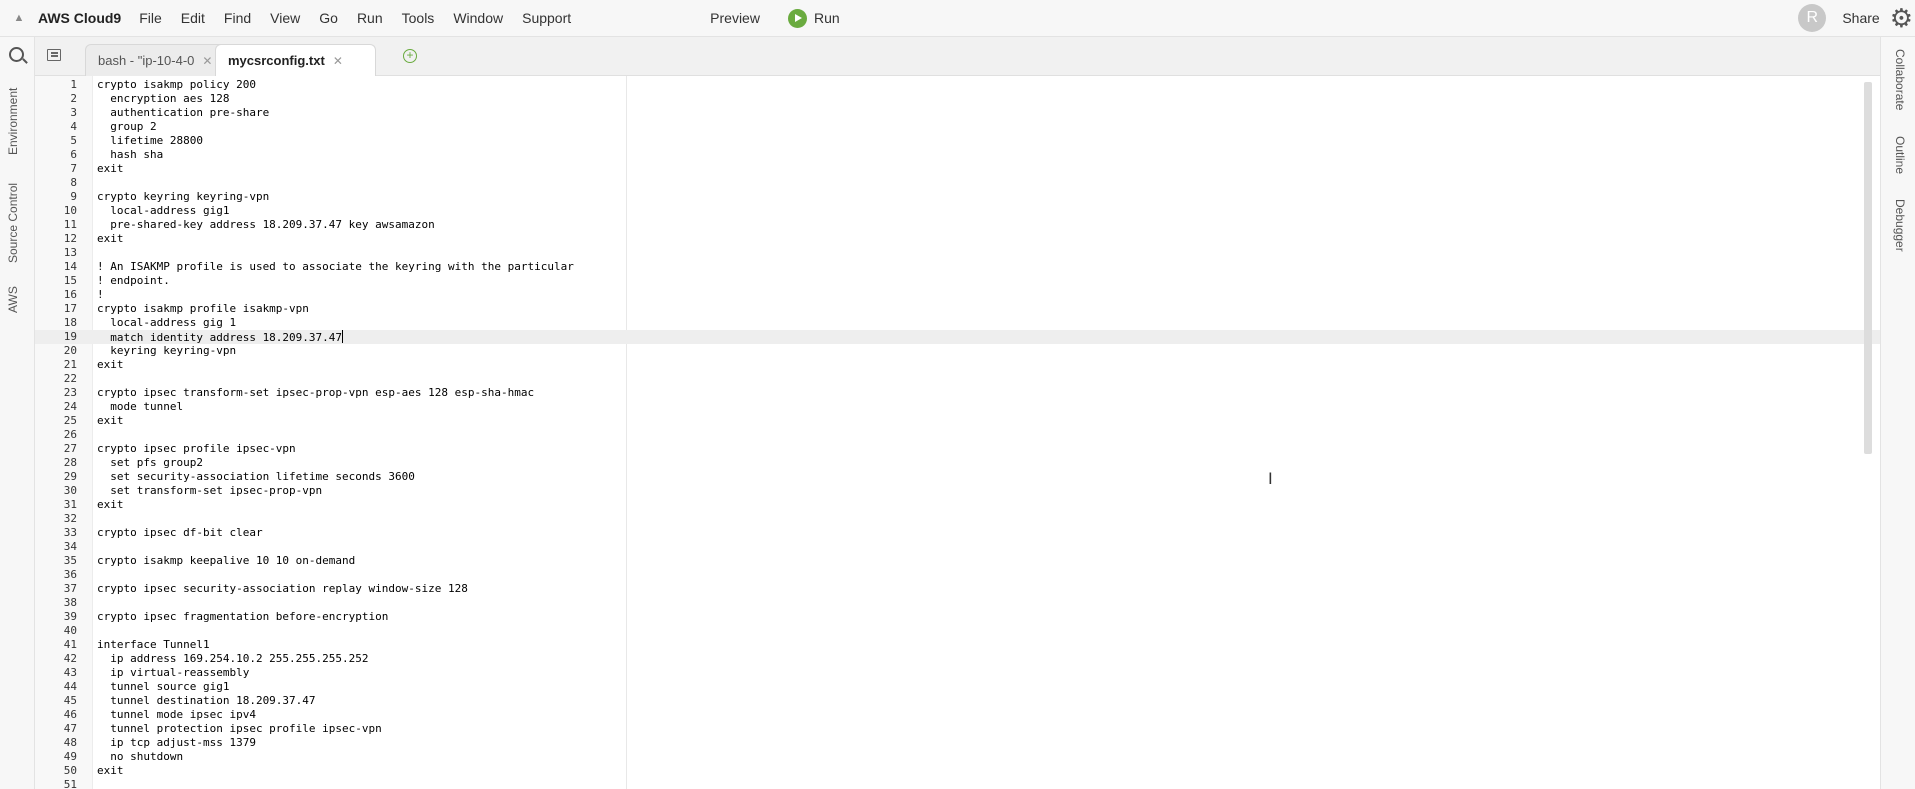  I want to click on code-line: 45 tunnel destination 18.209.37.47, so click(957, 701).